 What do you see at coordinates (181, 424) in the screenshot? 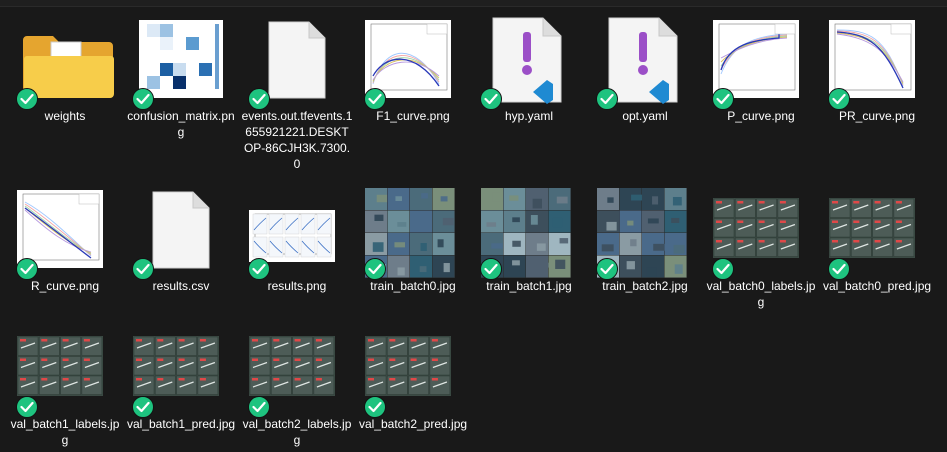
I see `file-name-label: val_batch1_pred.jpg` at bounding box center [181, 424].